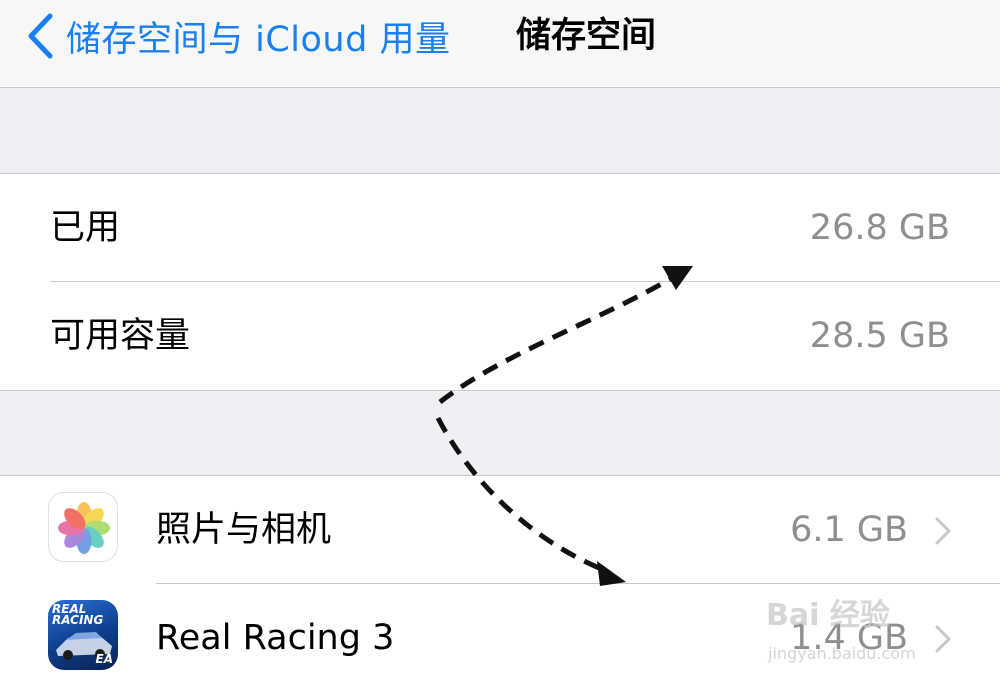  What do you see at coordinates (586, 36) in the screenshot?
I see `page-title: 储存空间` at bounding box center [586, 36].